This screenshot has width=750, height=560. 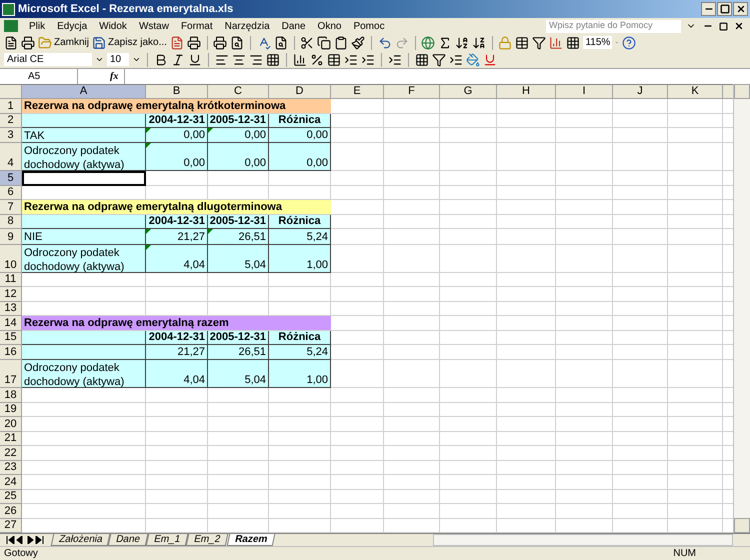 I want to click on row-header: 20, so click(x=11, y=424).